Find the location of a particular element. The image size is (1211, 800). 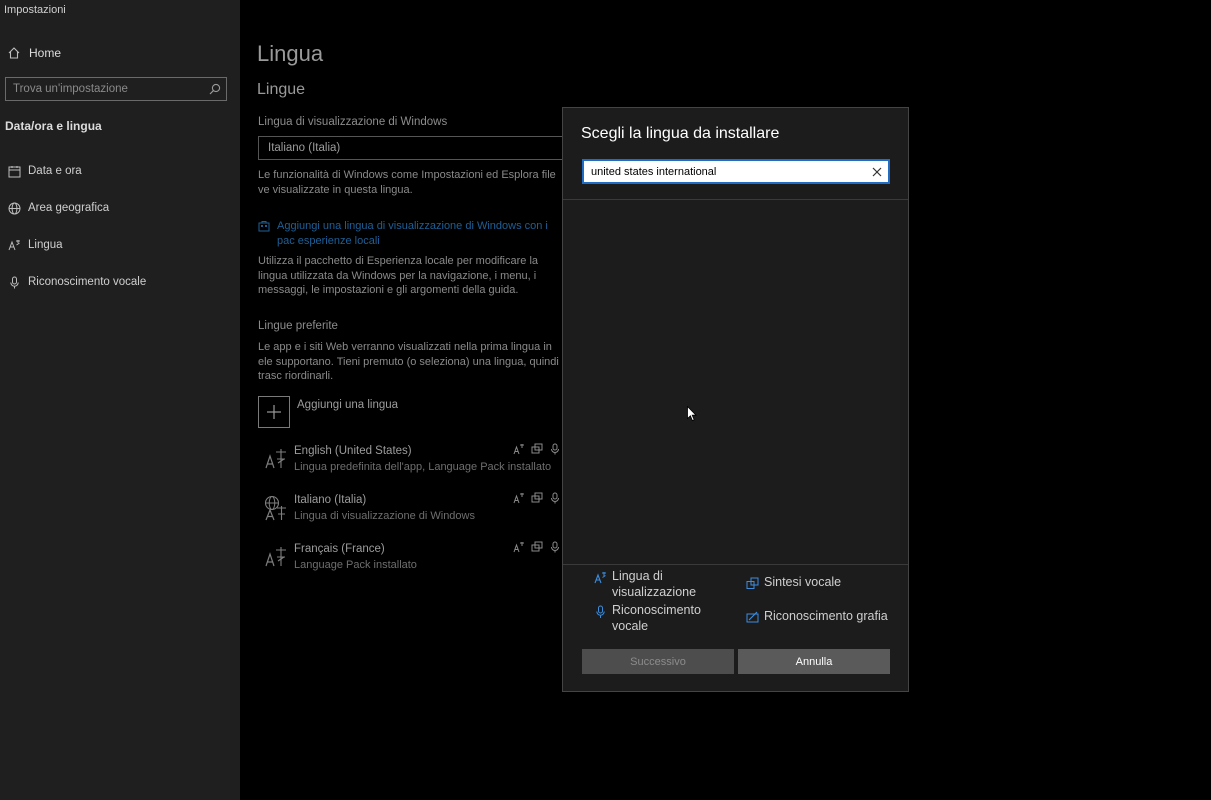

language-search-input is located at coordinates (725, 171).